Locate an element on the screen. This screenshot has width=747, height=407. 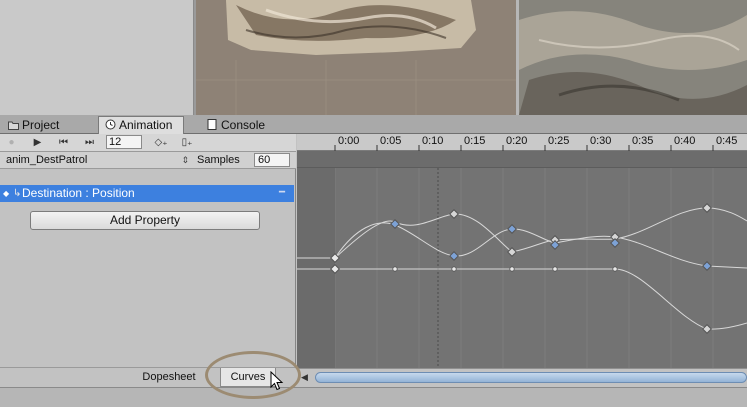
tick-label: 0:15 is located at coordinates (475, 141).